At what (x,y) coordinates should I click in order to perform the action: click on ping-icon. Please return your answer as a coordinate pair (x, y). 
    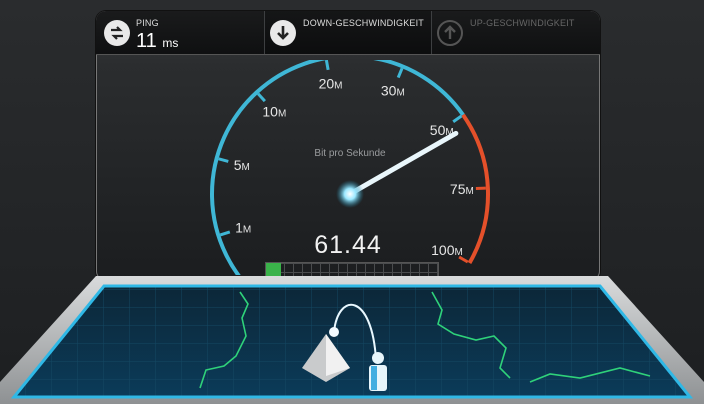
    Looking at the image, I should click on (117, 33).